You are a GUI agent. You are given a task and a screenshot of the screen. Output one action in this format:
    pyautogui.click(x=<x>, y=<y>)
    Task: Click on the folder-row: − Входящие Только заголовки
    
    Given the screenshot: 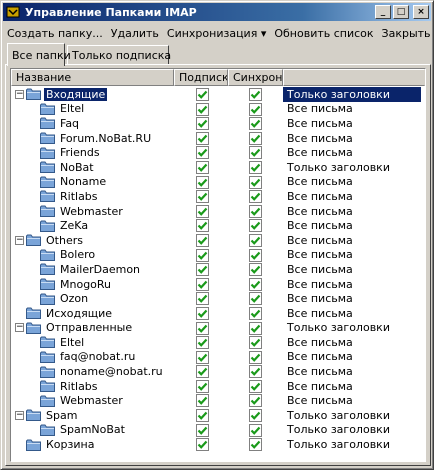 What is the action you would take?
    pyautogui.click(x=218, y=94)
    